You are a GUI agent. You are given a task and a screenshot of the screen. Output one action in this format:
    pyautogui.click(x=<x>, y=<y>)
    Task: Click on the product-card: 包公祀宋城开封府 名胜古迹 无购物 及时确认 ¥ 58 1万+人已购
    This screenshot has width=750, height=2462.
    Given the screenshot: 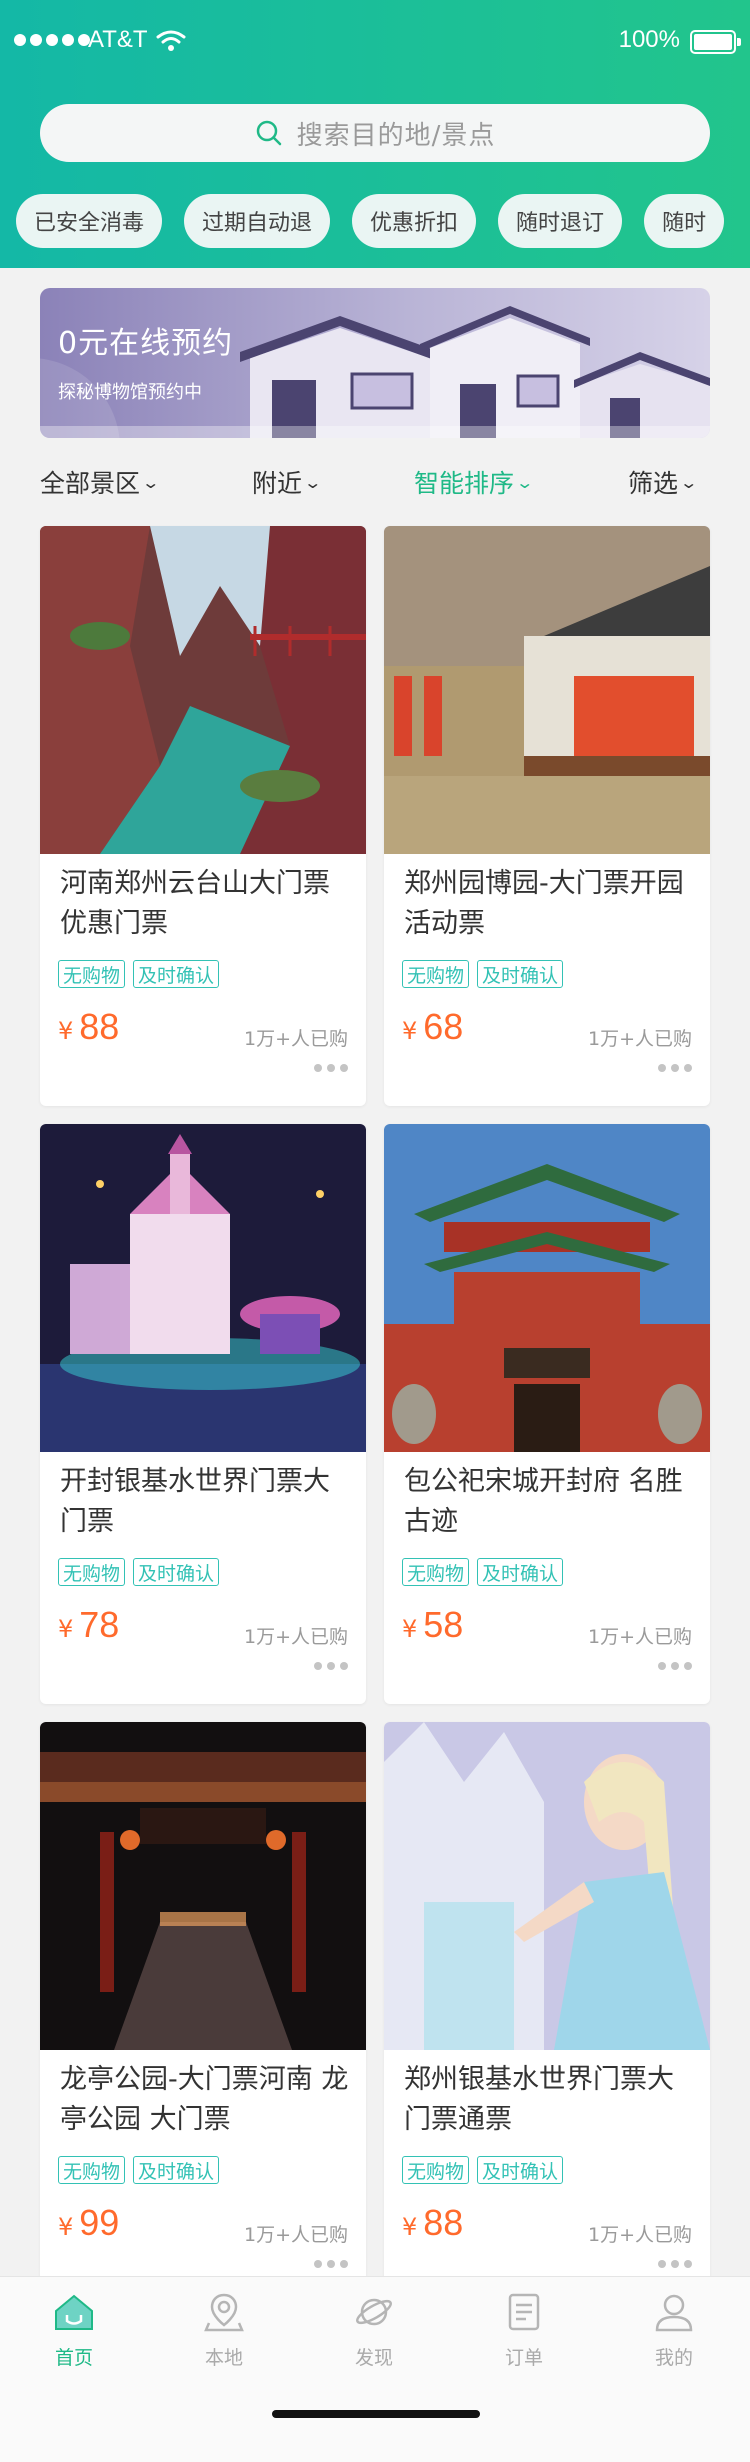 What is the action you would take?
    pyautogui.click(x=547, y=1414)
    